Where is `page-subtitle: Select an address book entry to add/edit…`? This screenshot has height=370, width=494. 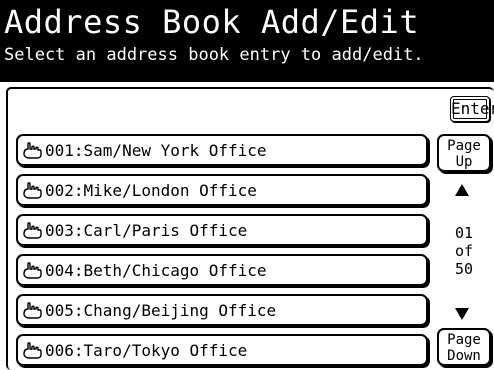
page-subtitle: Select an address book entry to add/edit… is located at coordinates (214, 55).